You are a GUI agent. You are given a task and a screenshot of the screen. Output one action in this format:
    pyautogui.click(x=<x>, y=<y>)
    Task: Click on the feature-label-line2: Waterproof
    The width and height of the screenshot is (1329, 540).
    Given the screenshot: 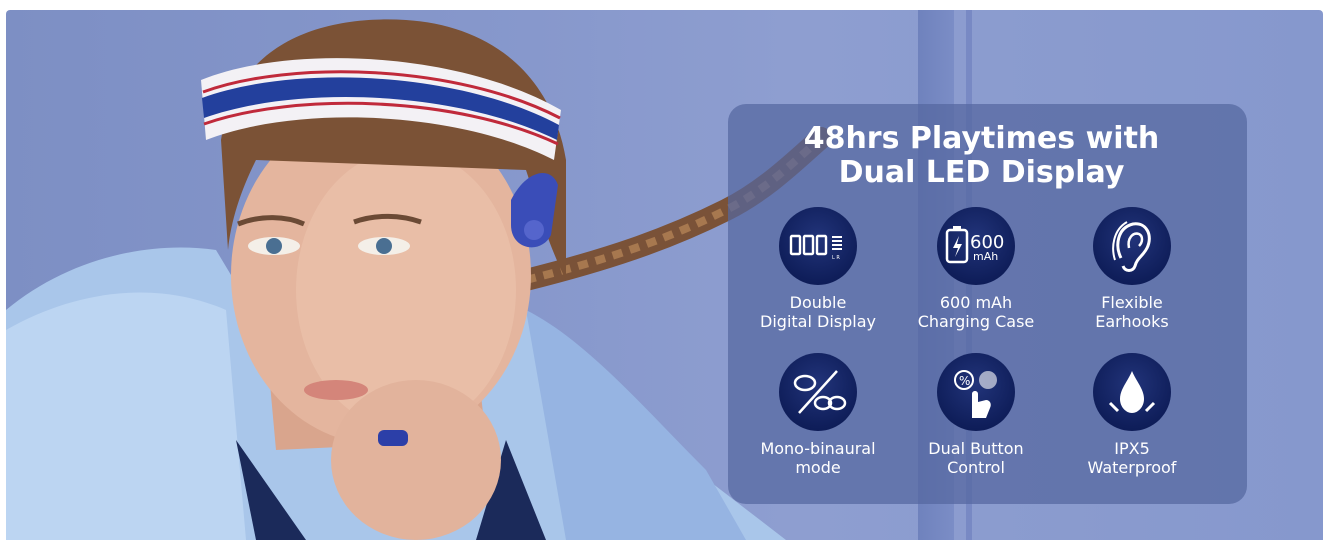 What is the action you would take?
    pyautogui.click(x=1132, y=467)
    